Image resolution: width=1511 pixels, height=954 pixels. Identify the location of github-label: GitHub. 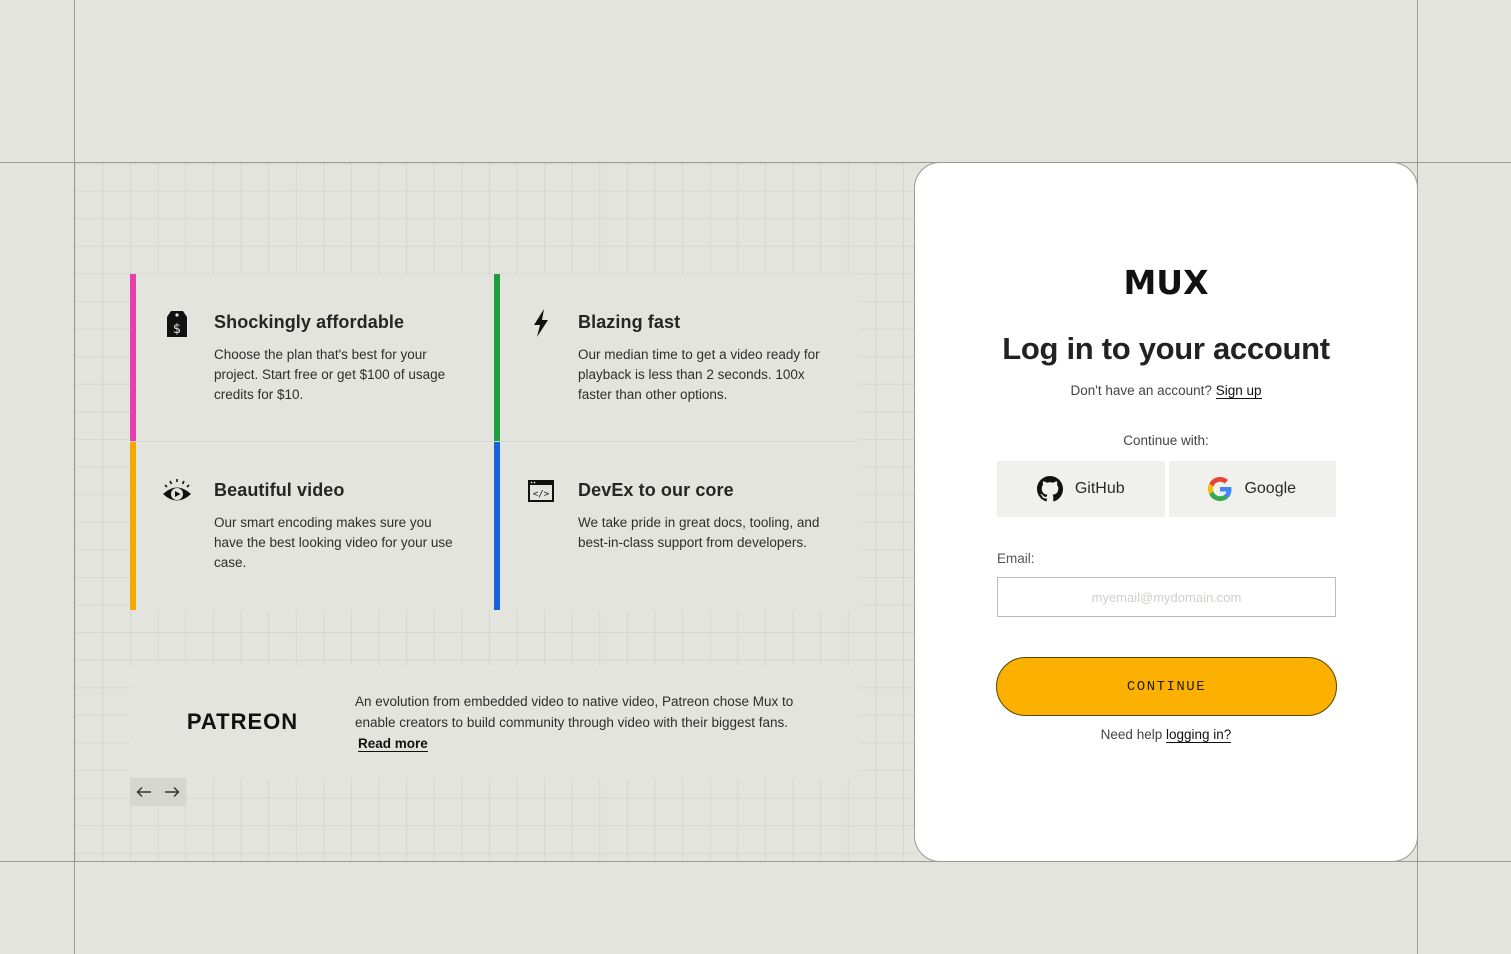
(1099, 488).